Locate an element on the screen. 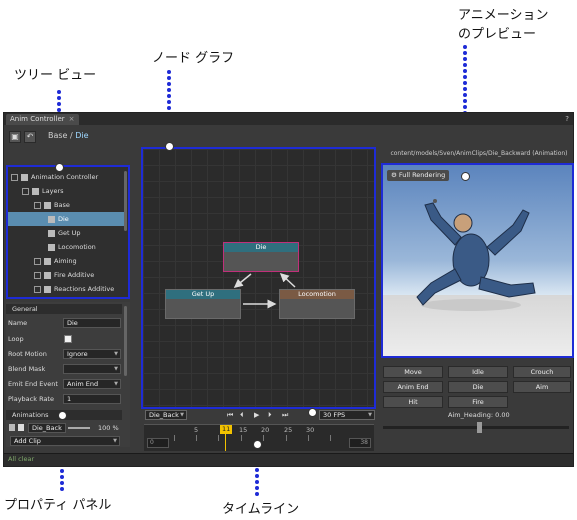 Image resolution: width=577 pixels, height=520 pixels. breadcrumb-current: Die is located at coordinates (82, 135).